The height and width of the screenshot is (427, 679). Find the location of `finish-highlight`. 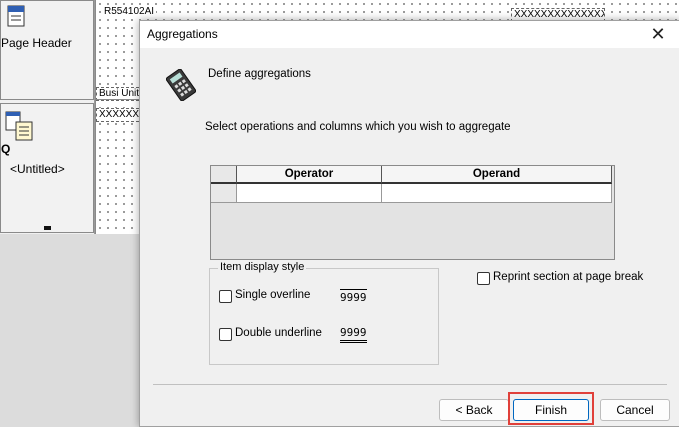

finish-highlight is located at coordinates (551, 408).